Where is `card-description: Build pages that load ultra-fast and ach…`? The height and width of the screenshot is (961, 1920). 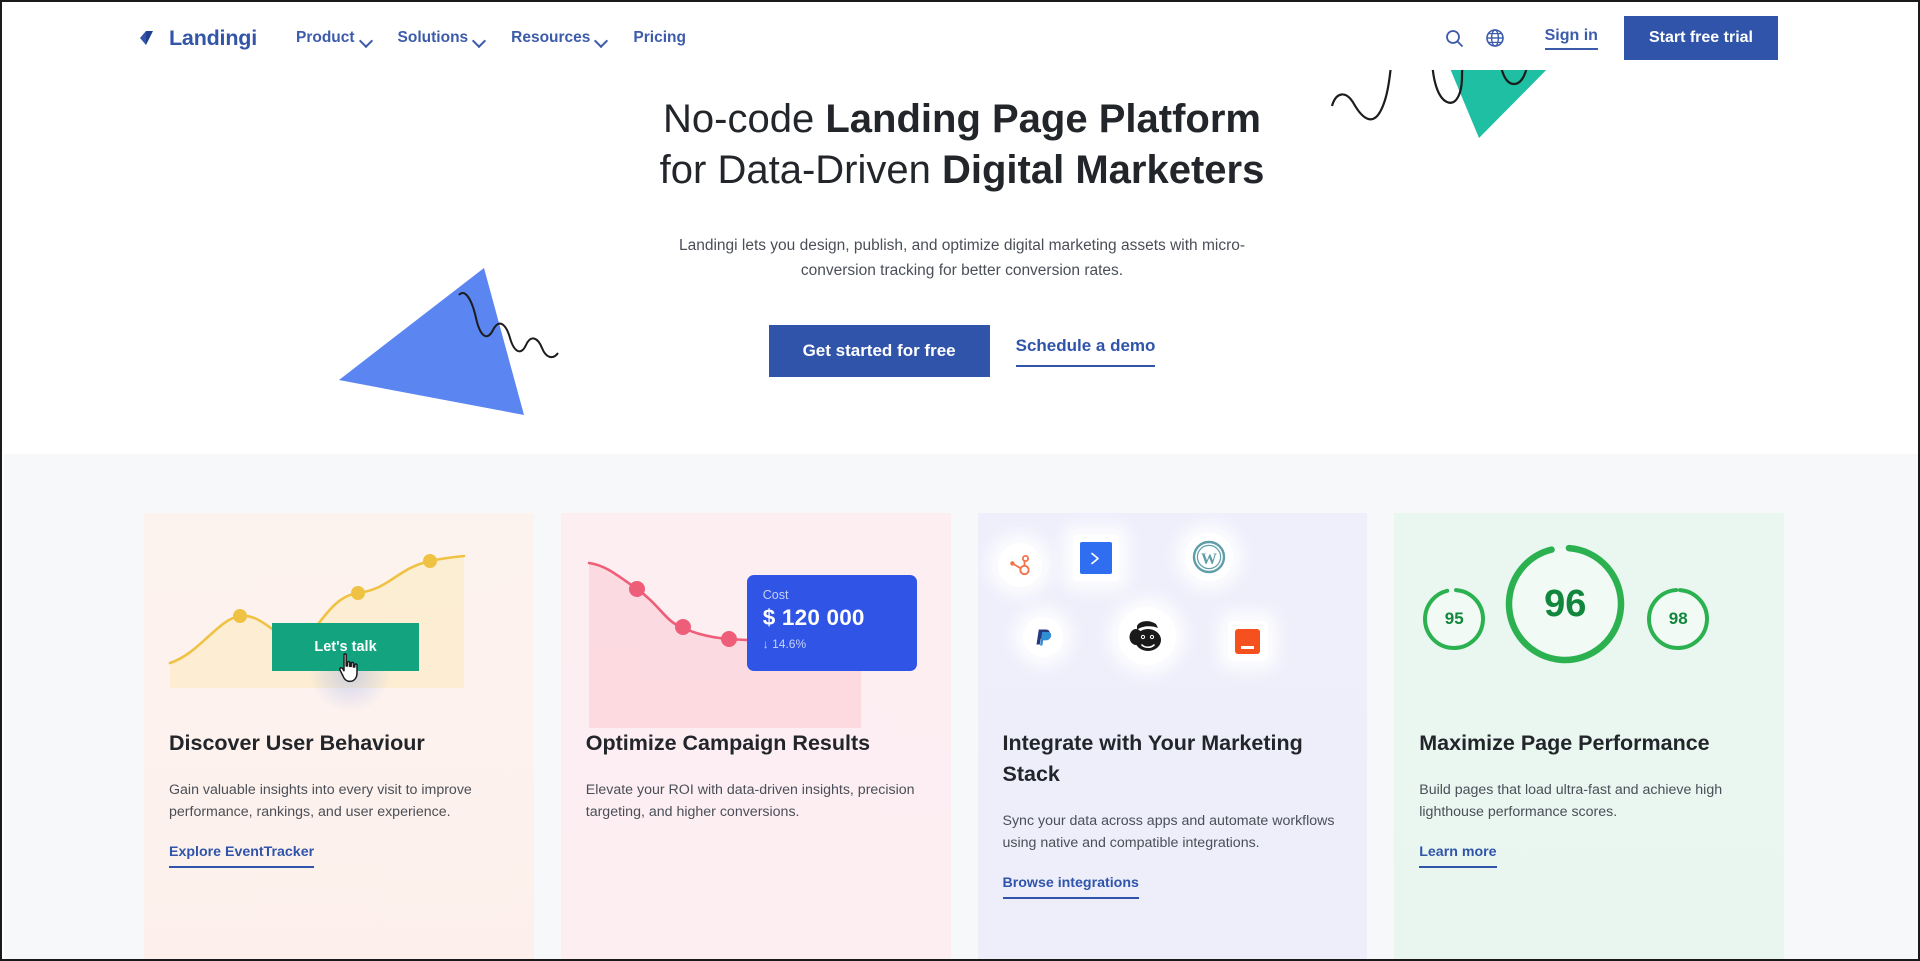 card-description: Build pages that load ultra-fast and ach… is located at coordinates (1571, 801).